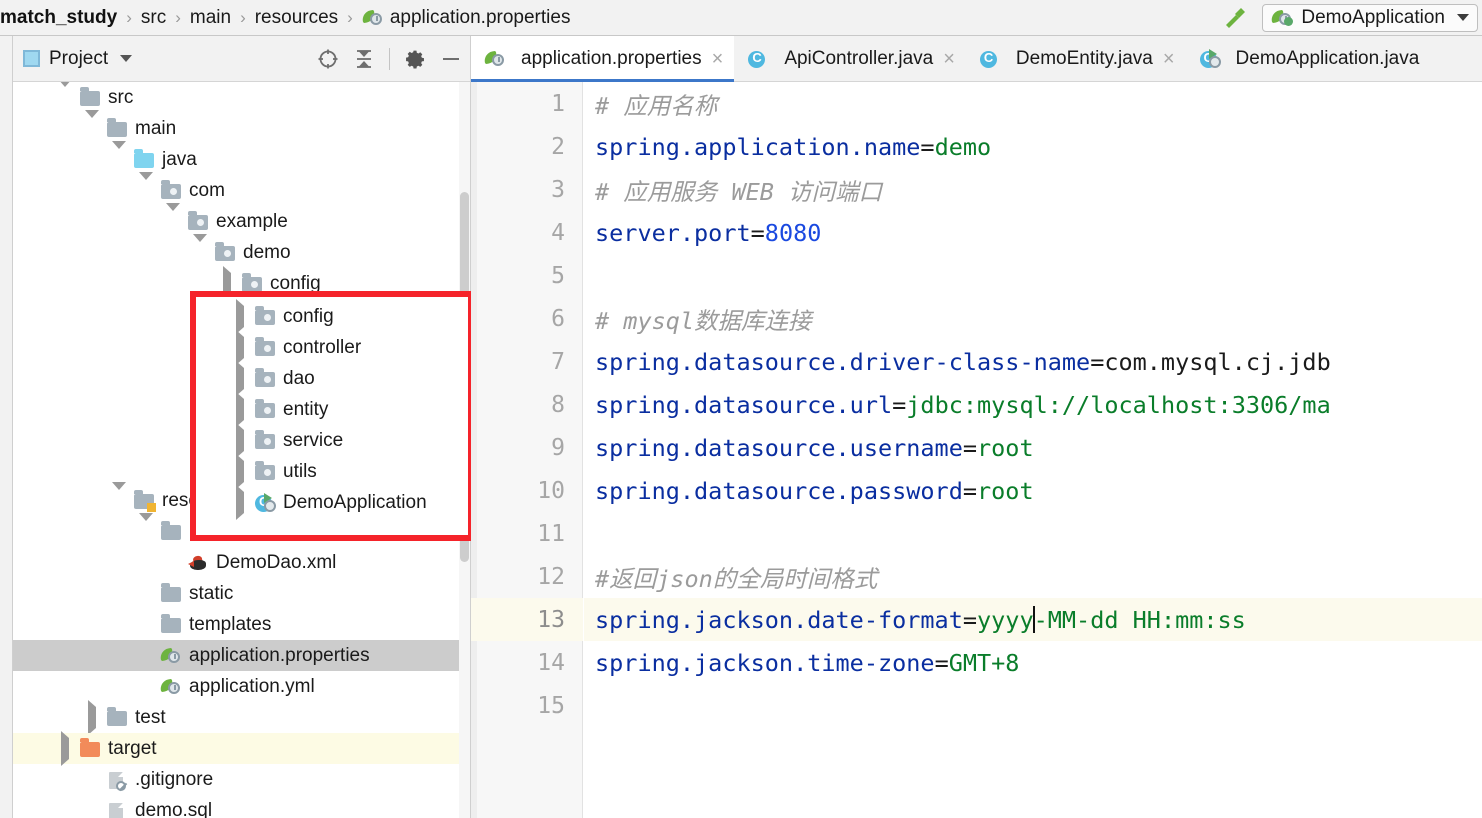  What do you see at coordinates (1033, 189) in the screenshot?
I see `code-line-content: # 应用服务 WEB 访问端口` at bounding box center [1033, 189].